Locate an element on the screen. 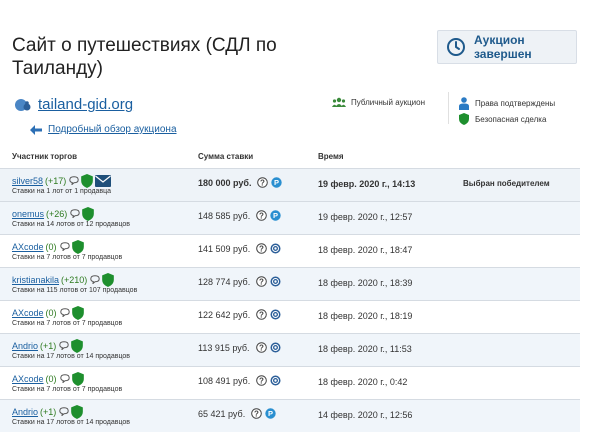  site-domain-link: tailand-gid.org is located at coordinates (85, 104).